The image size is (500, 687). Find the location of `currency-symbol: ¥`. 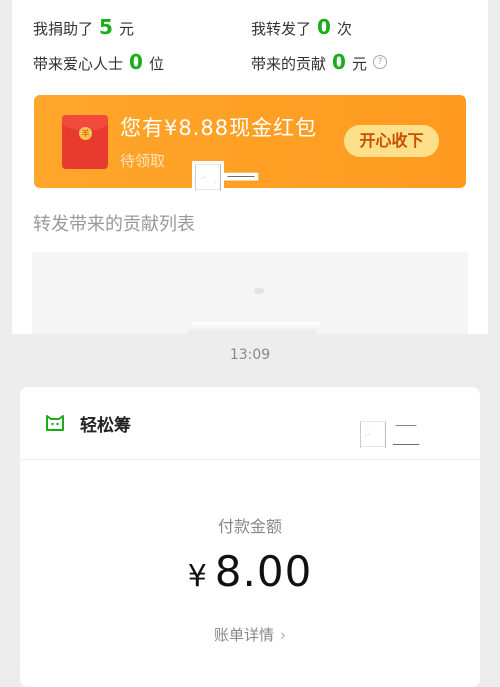

currency-symbol: ¥ is located at coordinates (197, 576).